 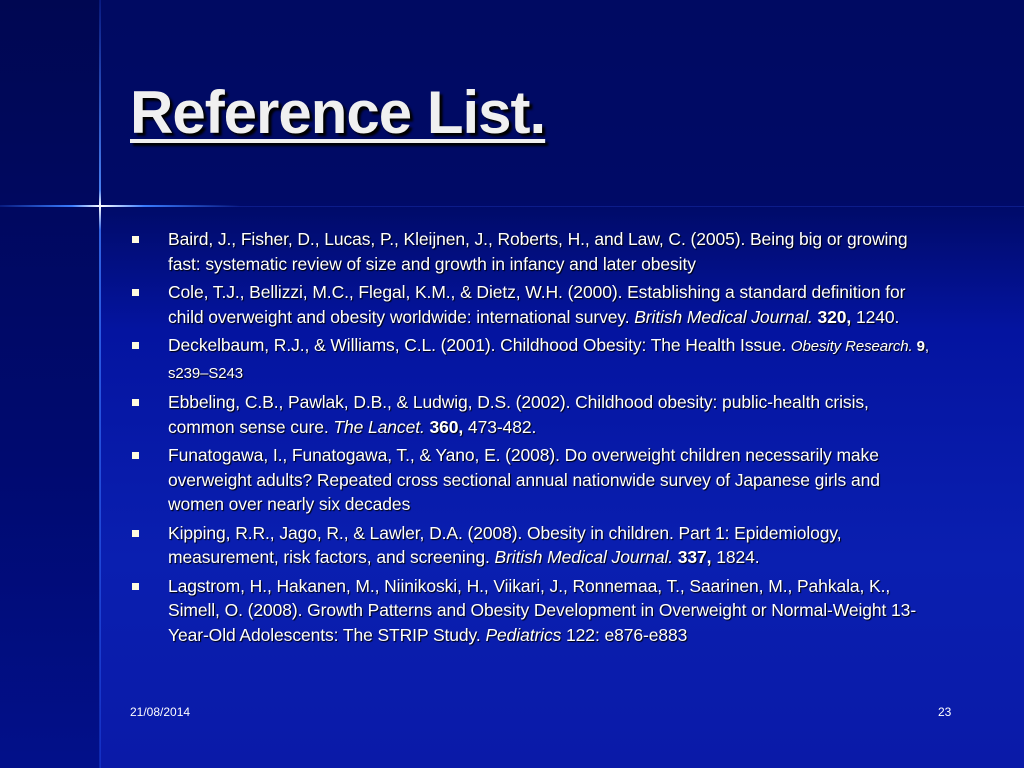 I want to click on reference-text: 337,, so click(x=692, y=557).